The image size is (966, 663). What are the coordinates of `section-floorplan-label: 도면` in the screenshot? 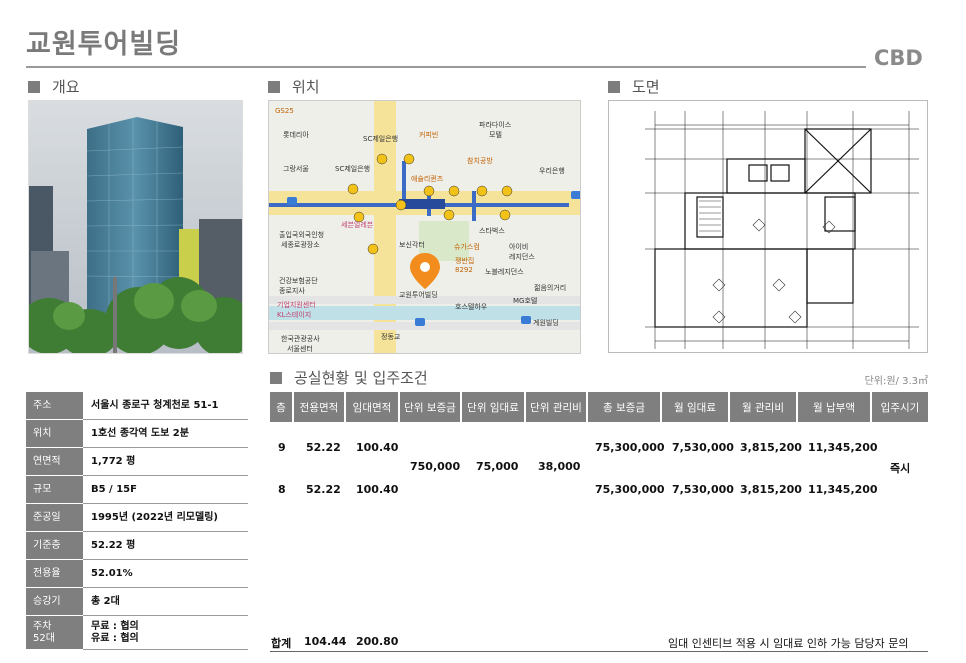 It's located at (646, 87).